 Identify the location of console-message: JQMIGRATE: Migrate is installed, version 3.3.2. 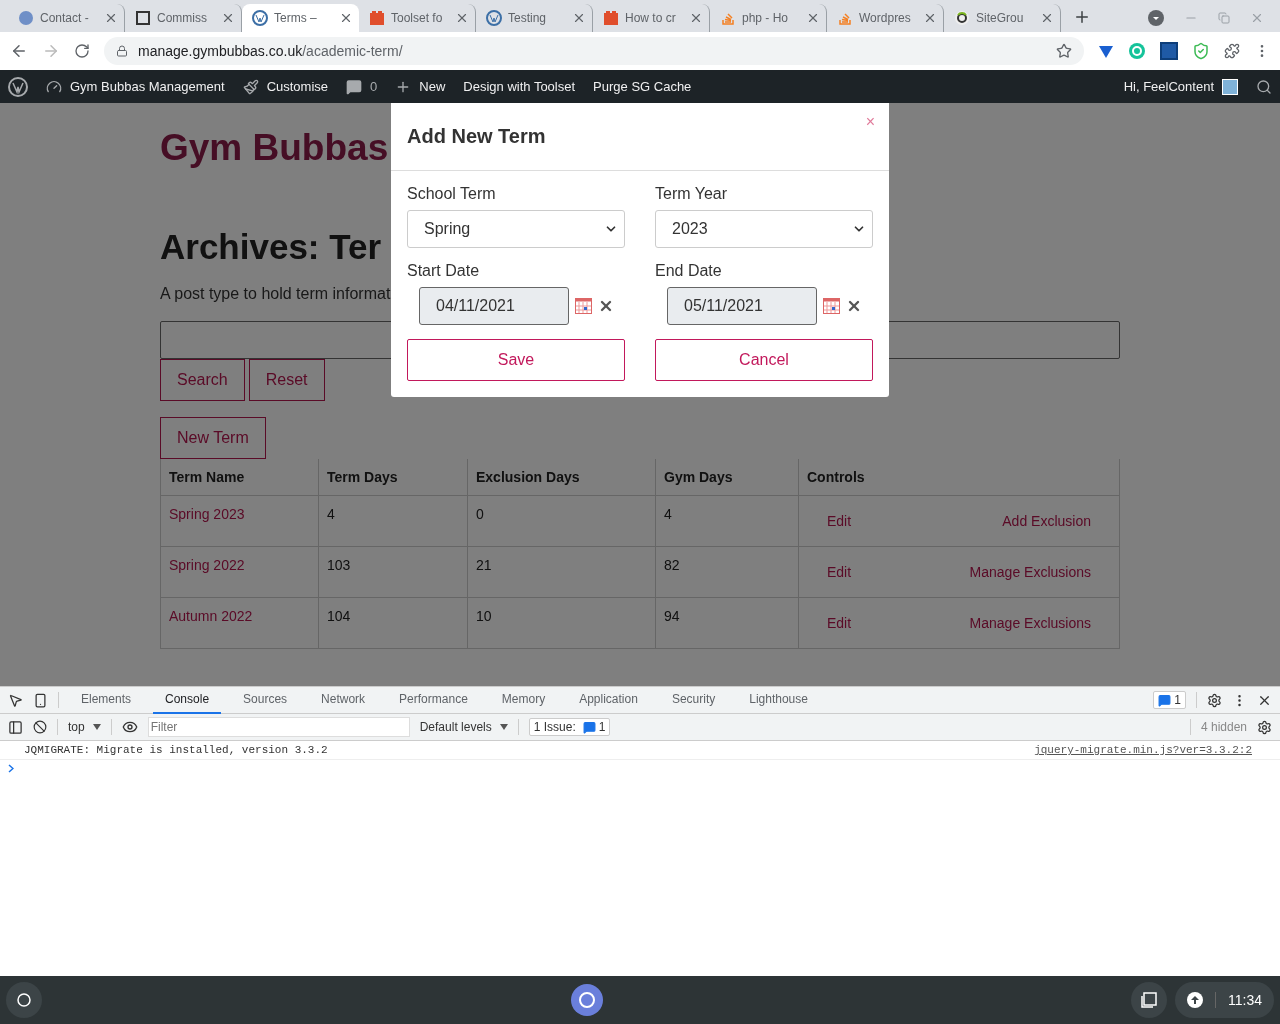
(176, 750).